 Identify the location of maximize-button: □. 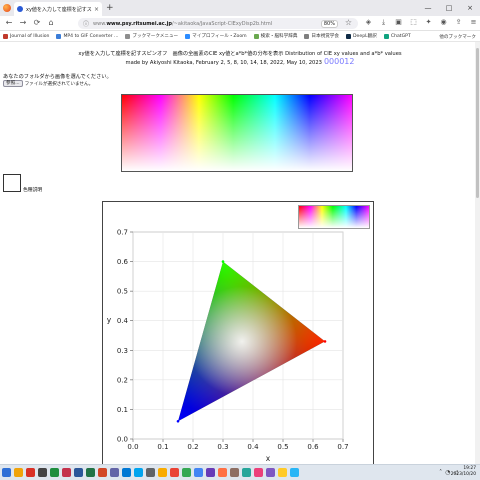
(449, 8).